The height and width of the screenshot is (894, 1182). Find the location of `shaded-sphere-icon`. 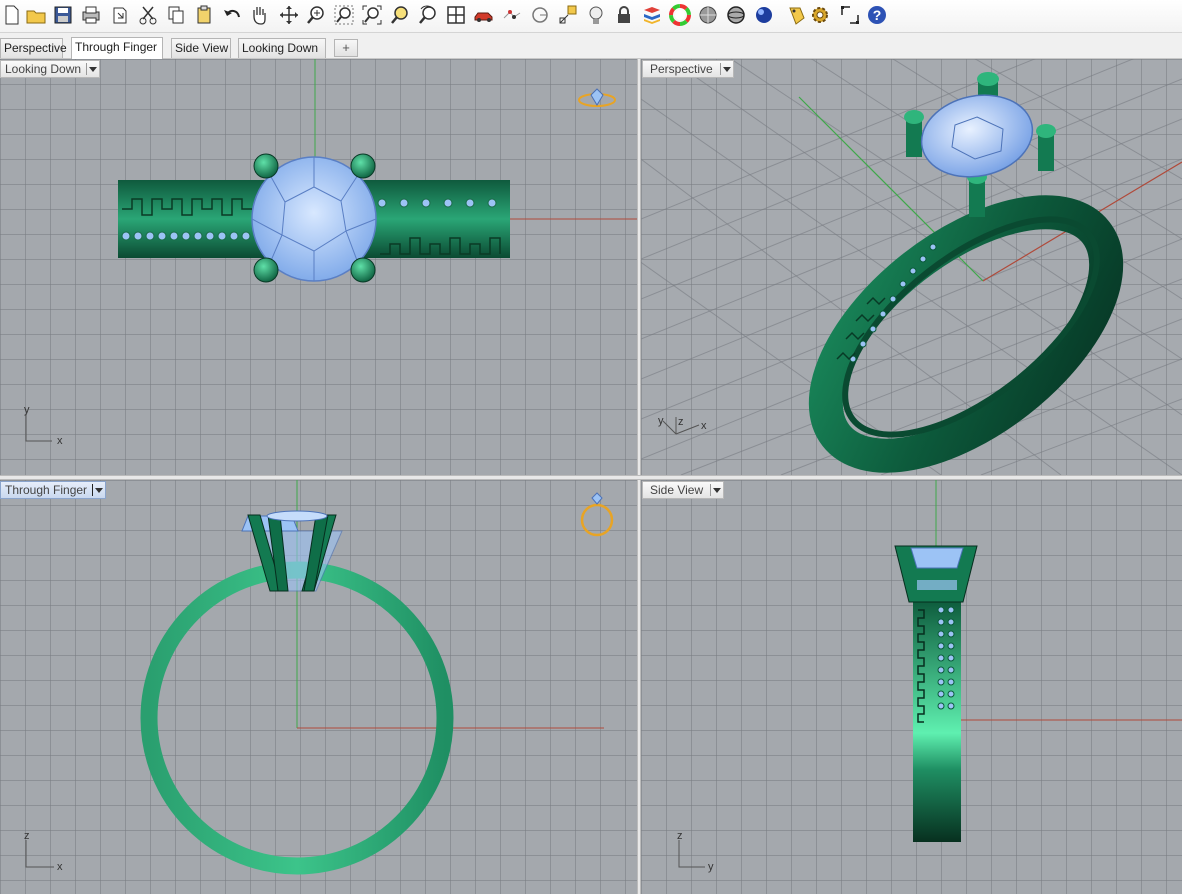

shaded-sphere-icon is located at coordinates (708, 15).